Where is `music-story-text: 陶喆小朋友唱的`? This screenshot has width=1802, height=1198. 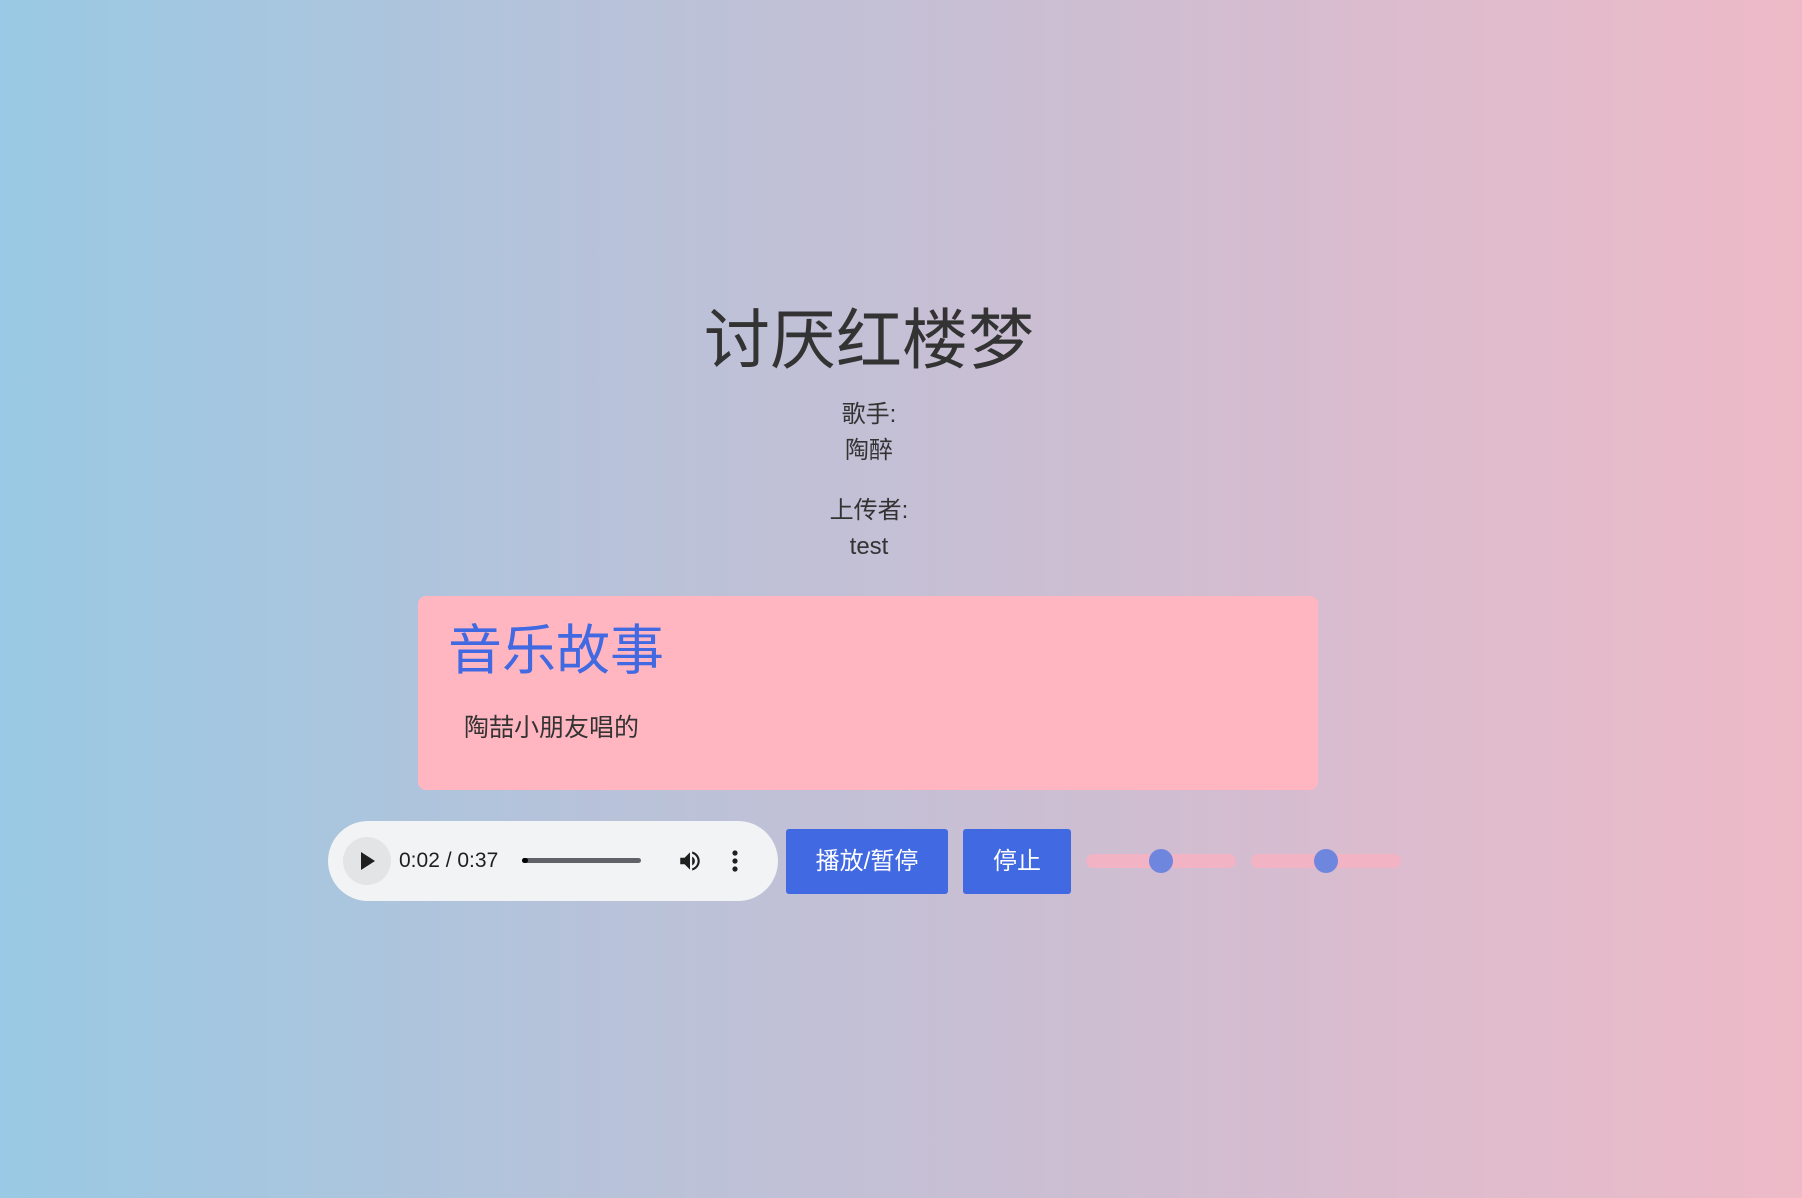 music-story-text: 陶喆小朋友唱的 is located at coordinates (552, 728).